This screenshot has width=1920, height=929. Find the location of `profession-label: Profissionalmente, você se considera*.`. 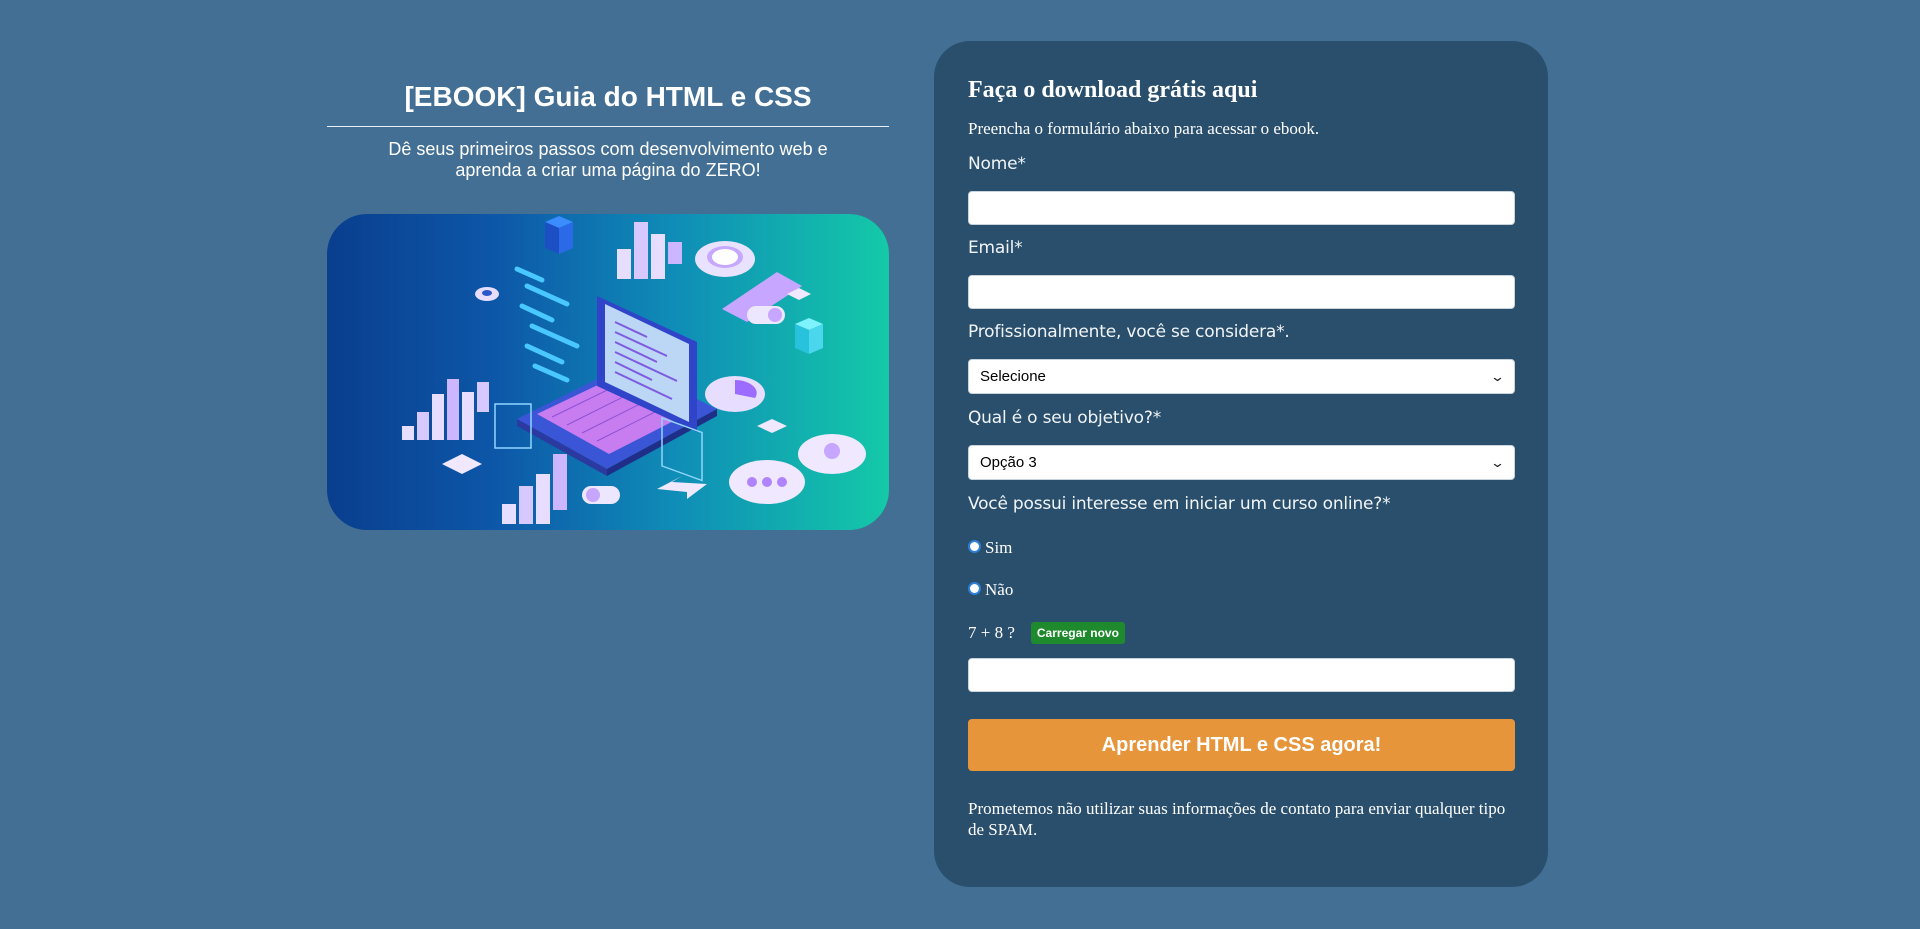

profession-label: Profissionalmente, você se considera*. is located at coordinates (1129, 332).